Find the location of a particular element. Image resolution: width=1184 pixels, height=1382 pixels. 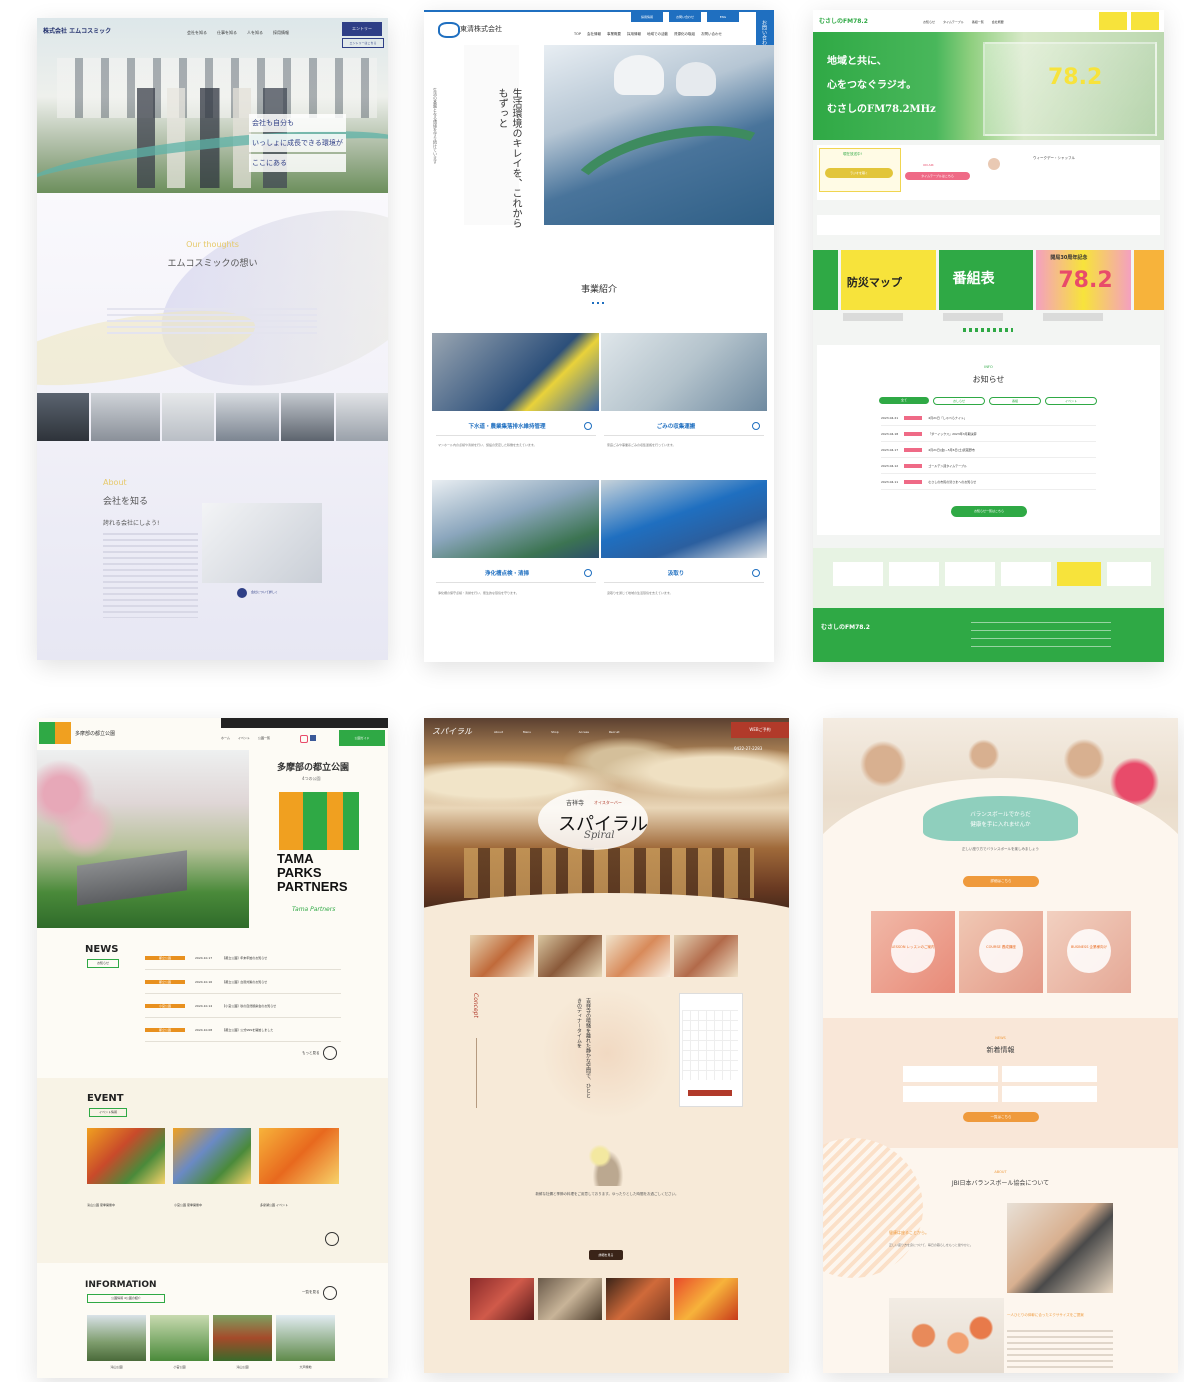

nav-item: TOP is located at coordinates (577, 34).